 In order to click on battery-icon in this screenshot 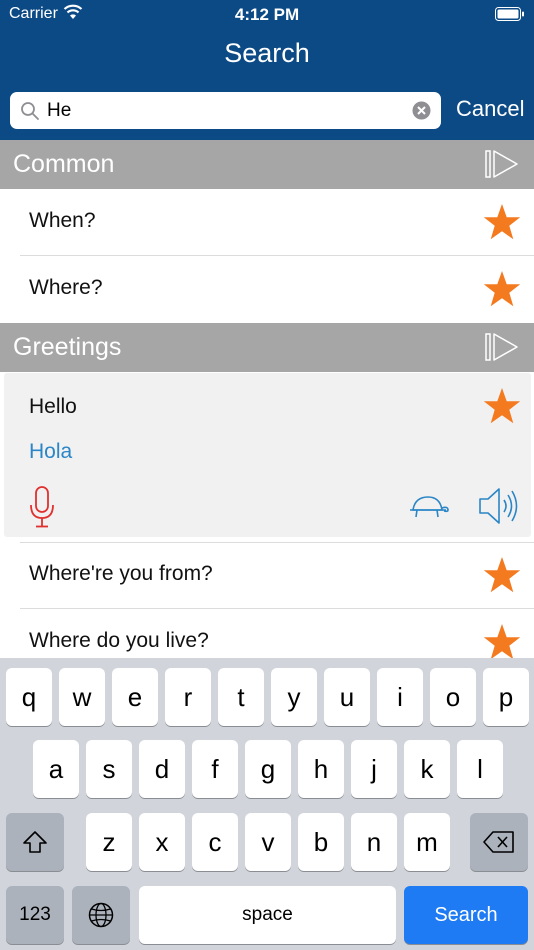, I will do `click(509, 14)`.